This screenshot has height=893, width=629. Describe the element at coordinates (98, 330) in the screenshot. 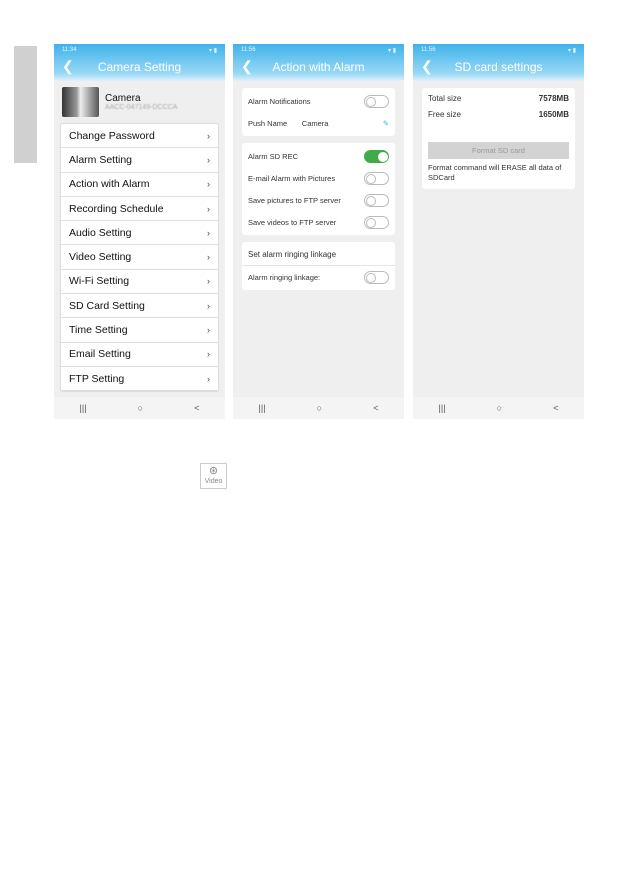

I see `settings-item-label: Time Setting` at that location.